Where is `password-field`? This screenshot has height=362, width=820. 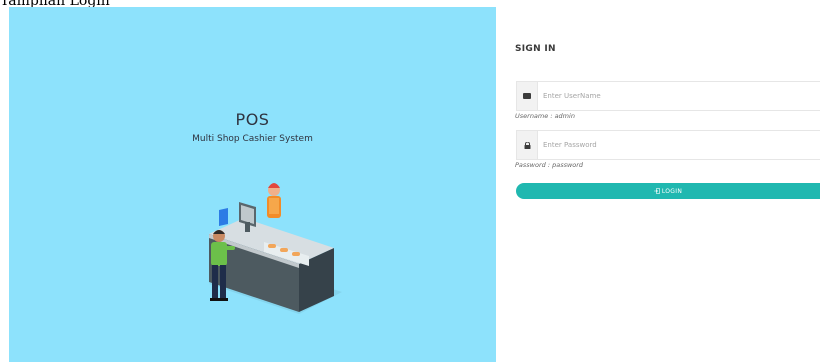 password-field is located at coordinates (668, 145).